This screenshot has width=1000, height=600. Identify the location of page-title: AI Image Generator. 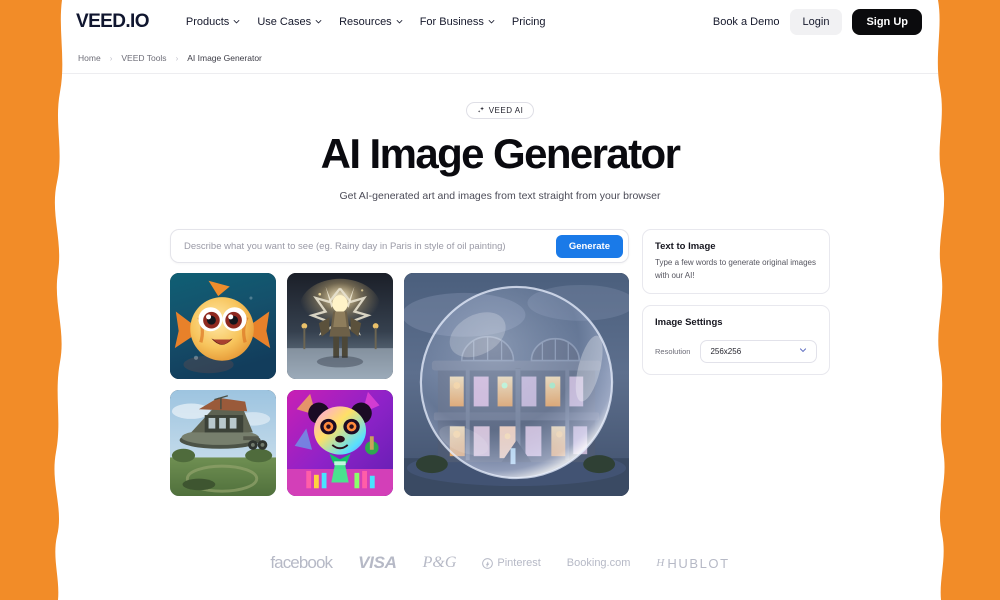
(500, 153).